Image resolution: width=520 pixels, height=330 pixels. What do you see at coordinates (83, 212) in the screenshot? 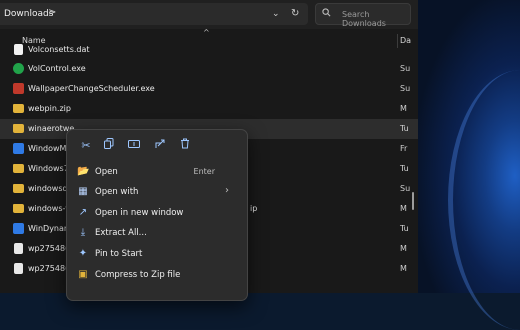
I see `new-window-icon: ↗` at bounding box center [83, 212].